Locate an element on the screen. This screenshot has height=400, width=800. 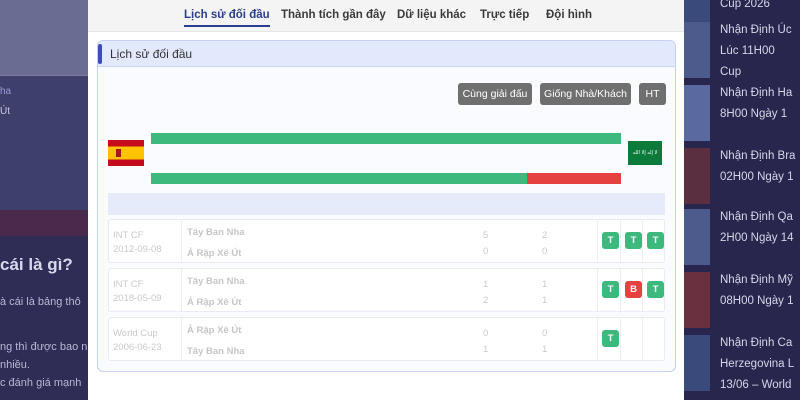
news-title: Nhận Định Qa 2H00 Ngày 14 is located at coordinates (757, 227).